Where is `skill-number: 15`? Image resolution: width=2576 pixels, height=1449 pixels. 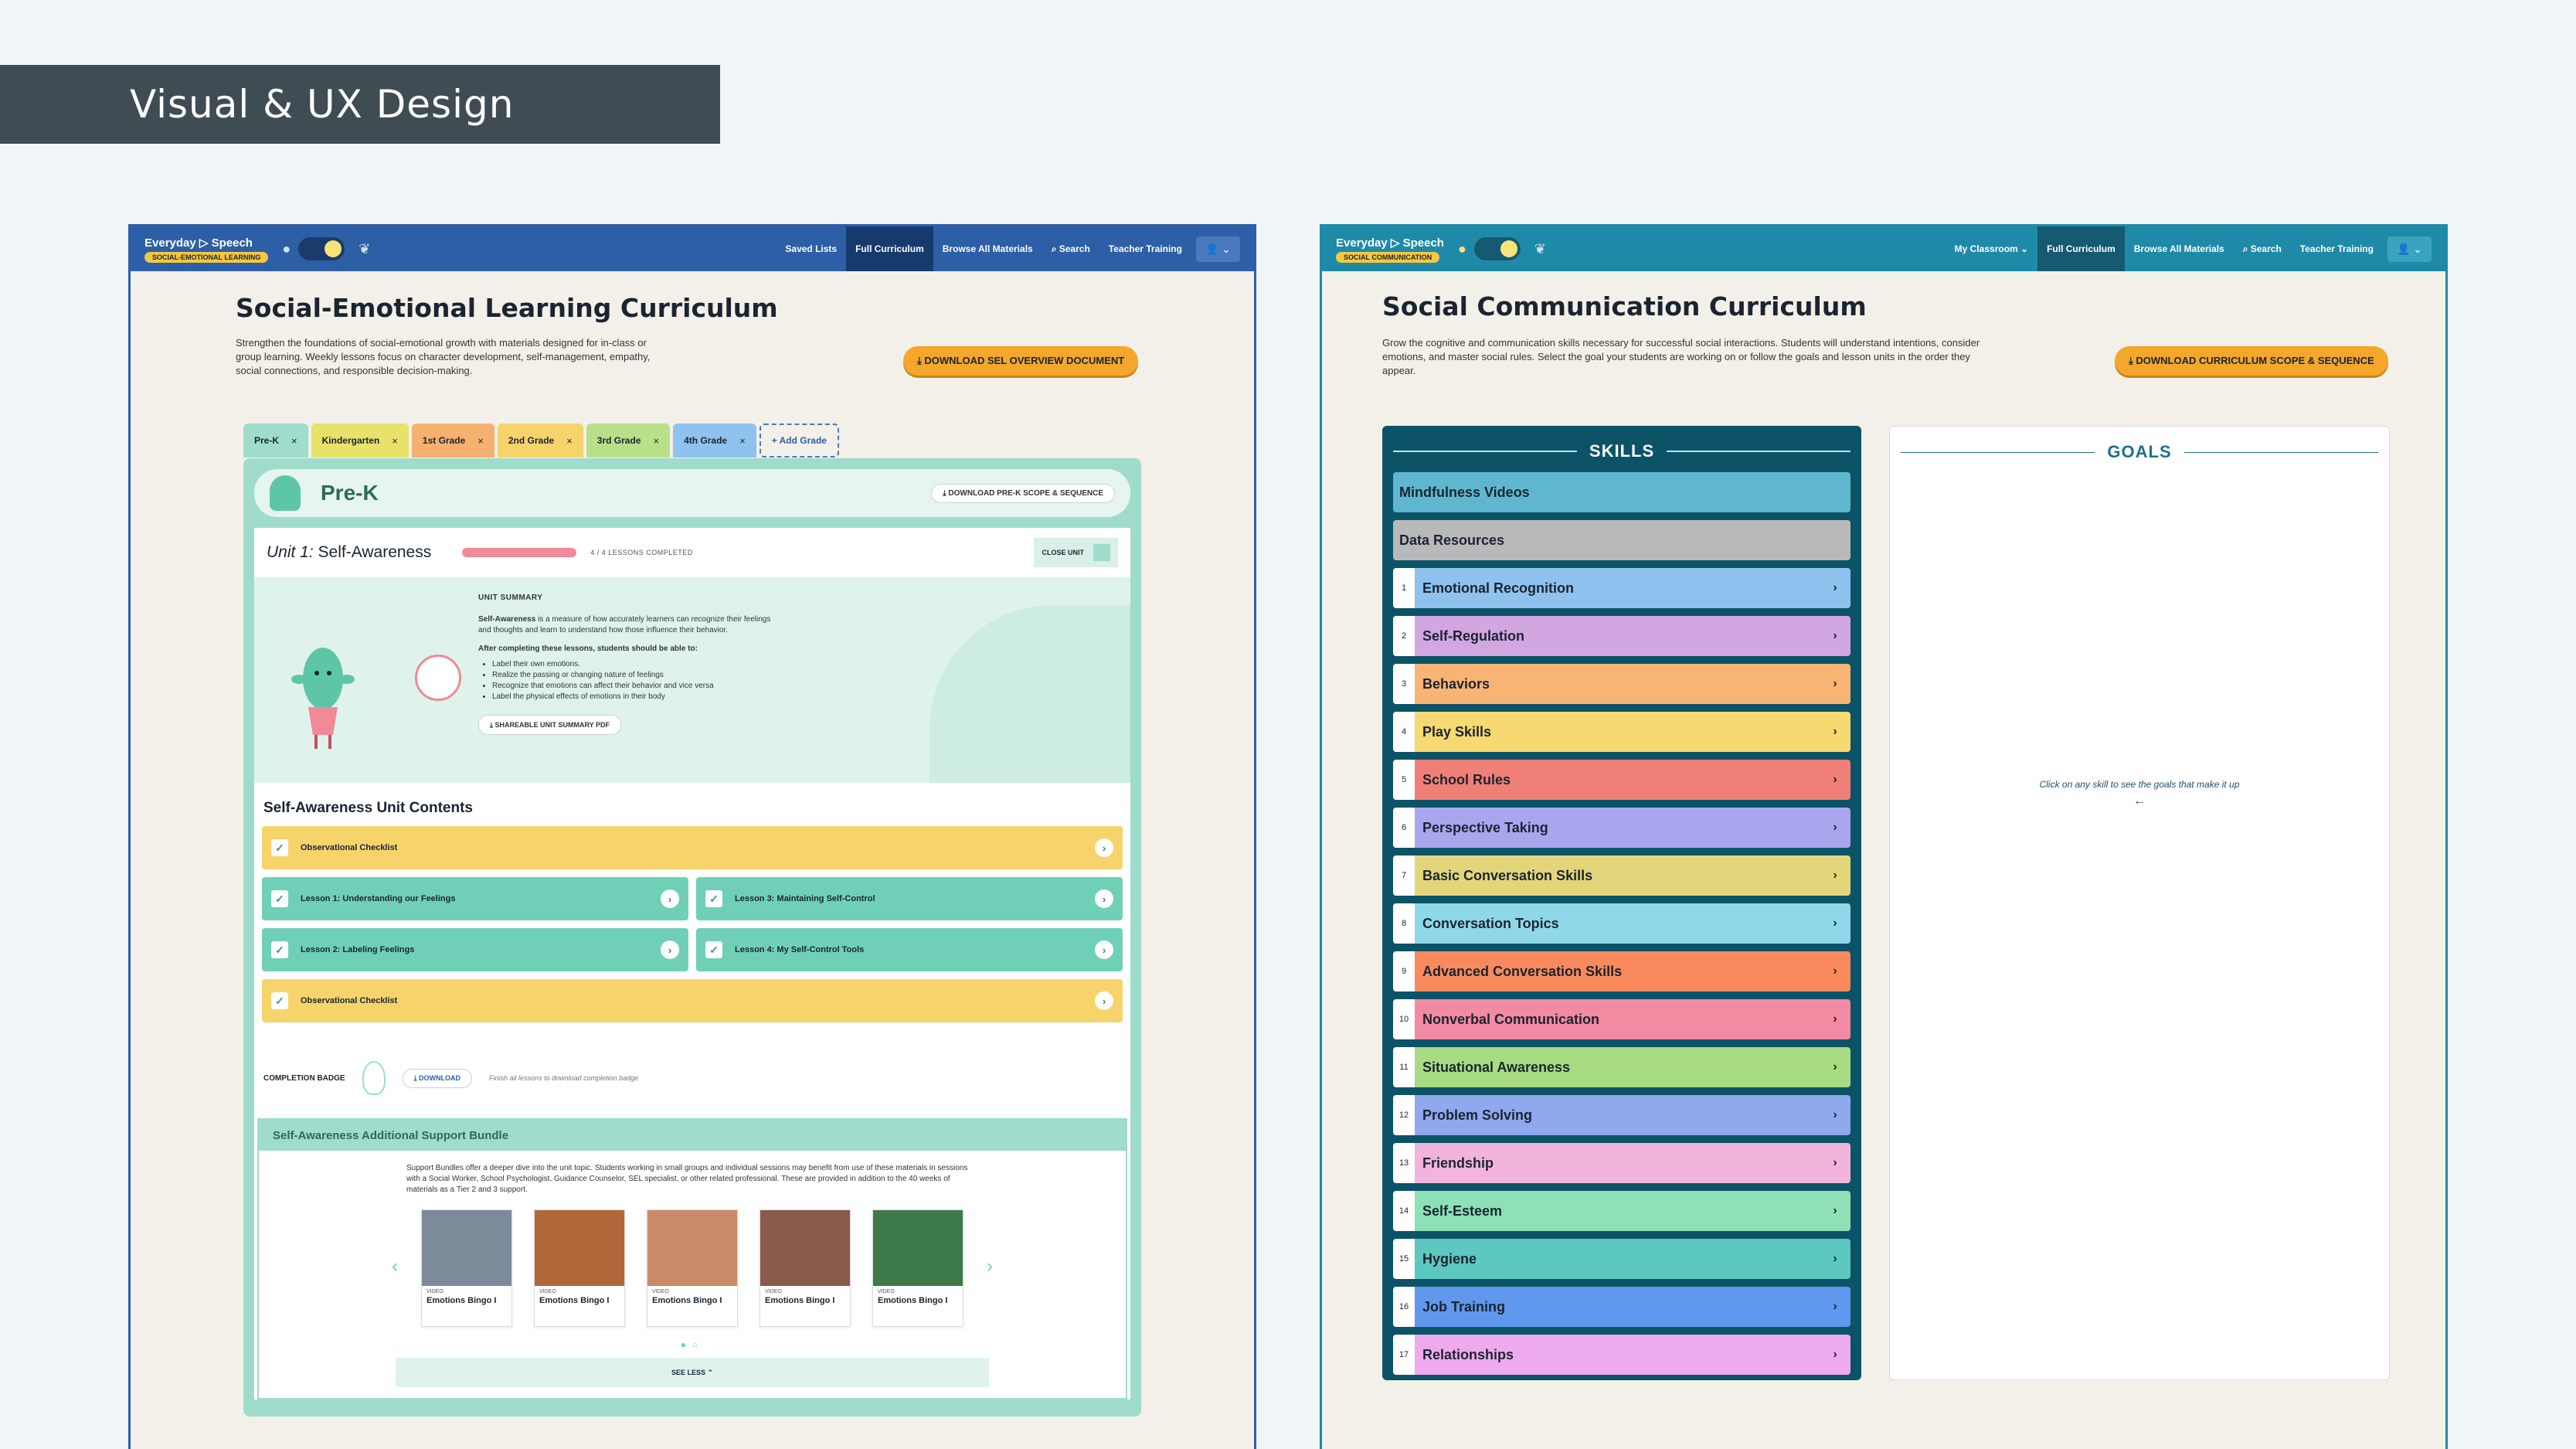 skill-number: 15 is located at coordinates (1404, 1259).